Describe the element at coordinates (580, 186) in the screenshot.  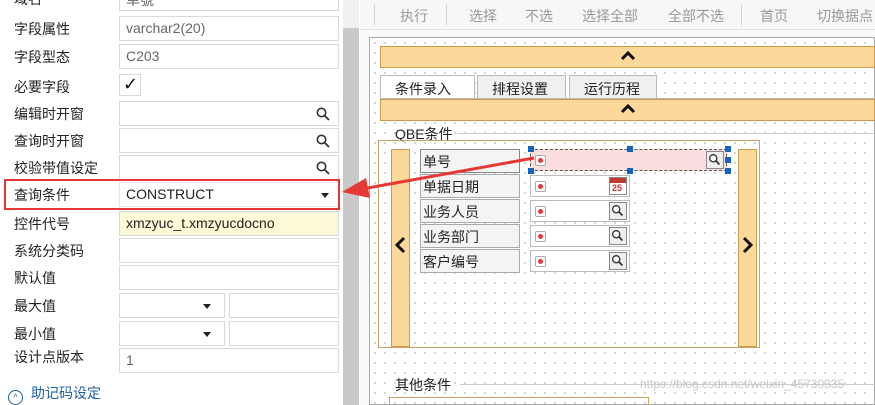
I see `qbe-input-doc-date: 25` at that location.